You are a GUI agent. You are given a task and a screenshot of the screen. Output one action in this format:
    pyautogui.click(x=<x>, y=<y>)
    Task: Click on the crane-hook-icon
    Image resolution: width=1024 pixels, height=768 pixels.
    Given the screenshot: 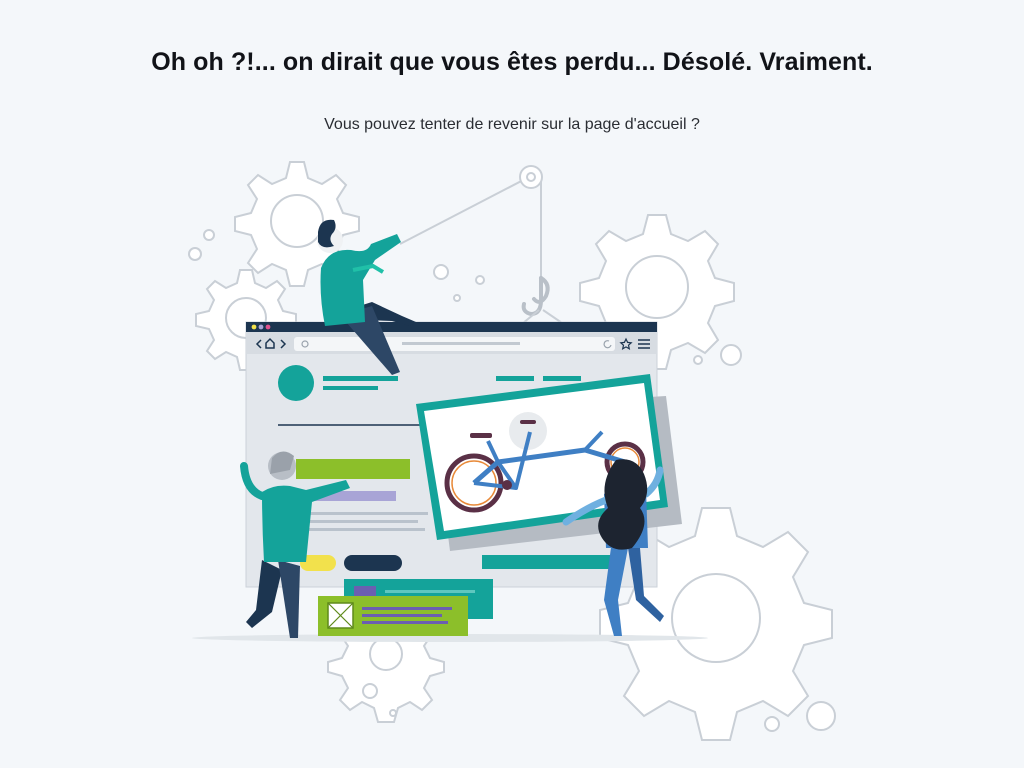 What is the action you would take?
    pyautogui.click(x=535, y=296)
    